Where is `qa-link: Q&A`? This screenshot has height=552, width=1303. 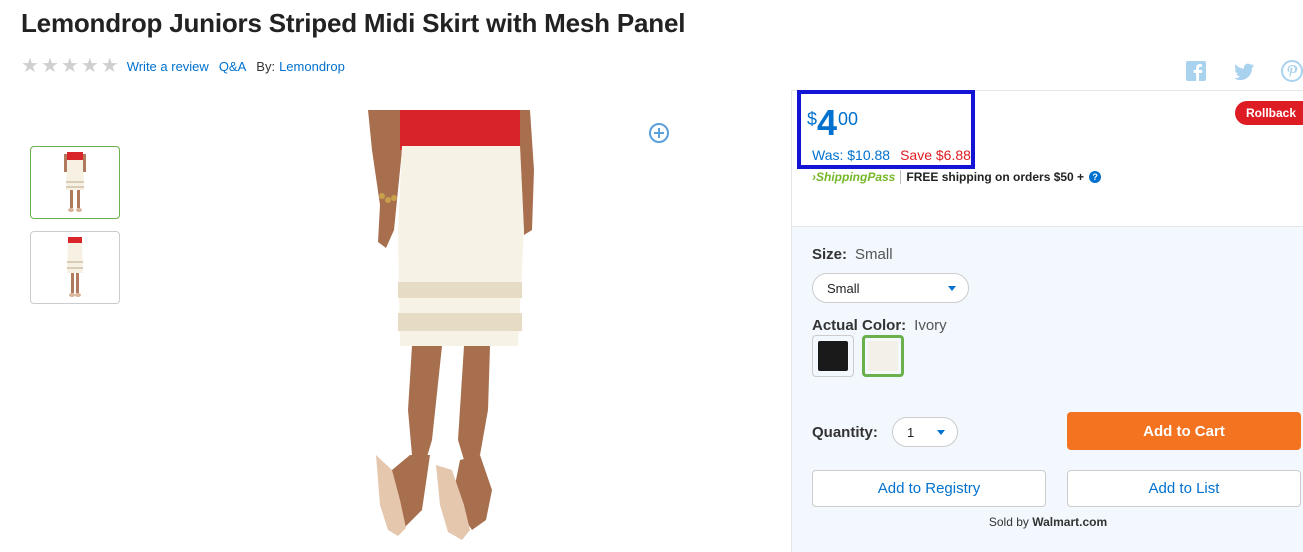 qa-link: Q&A is located at coordinates (232, 66).